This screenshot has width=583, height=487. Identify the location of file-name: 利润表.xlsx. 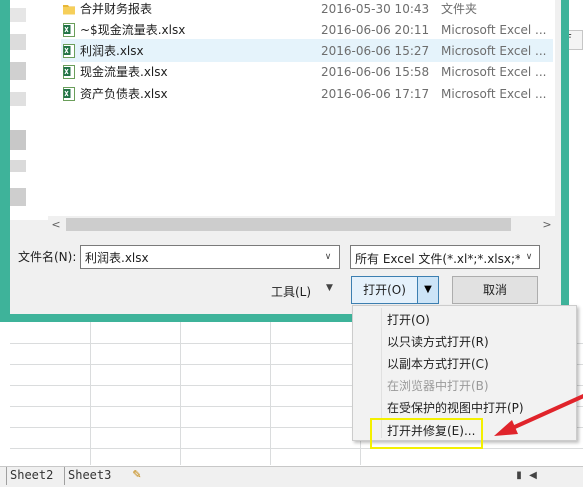
(112, 51).